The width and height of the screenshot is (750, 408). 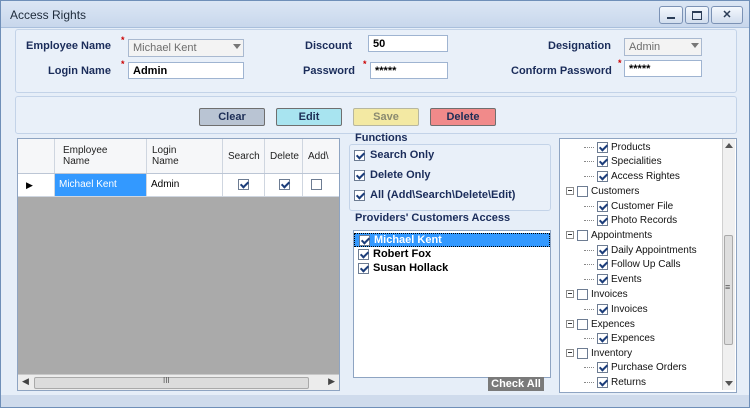 What do you see at coordinates (697, 15) in the screenshot?
I see `maximize-button` at bounding box center [697, 15].